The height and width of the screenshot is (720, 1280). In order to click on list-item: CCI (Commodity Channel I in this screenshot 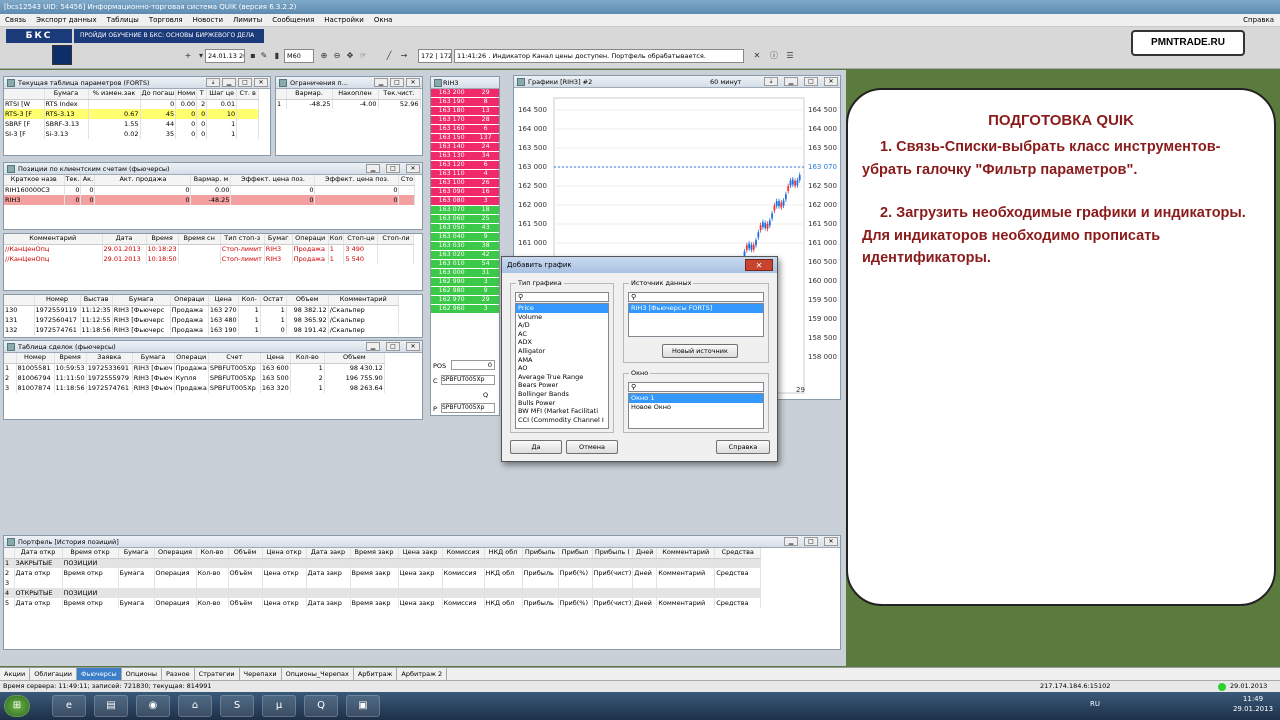, I will do `click(562, 420)`.